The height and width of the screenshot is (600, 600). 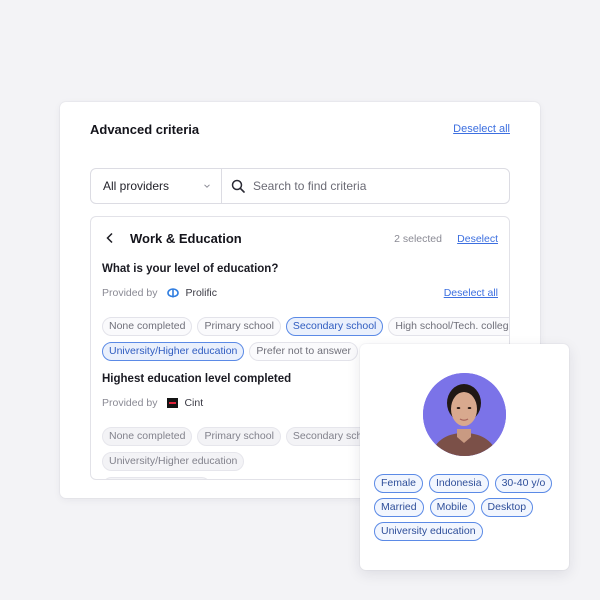 I want to click on profile-tag: University education, so click(x=428, y=531).